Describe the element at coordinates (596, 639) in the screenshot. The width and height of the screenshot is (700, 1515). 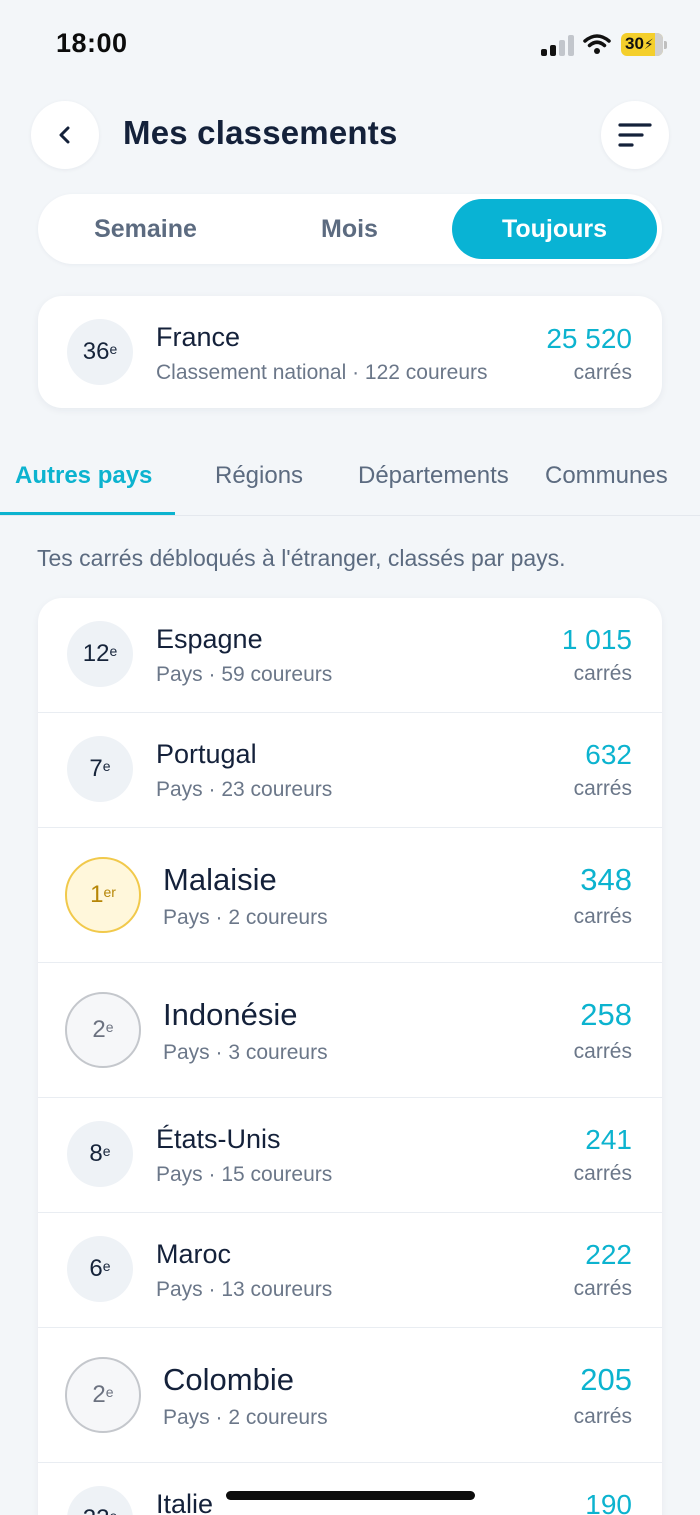
I see `squares-value: 1 015` at that location.